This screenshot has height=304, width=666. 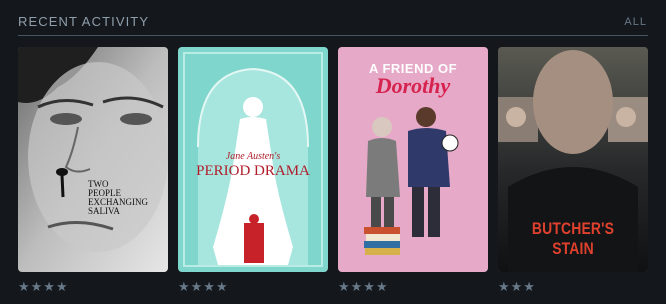 What do you see at coordinates (573, 238) in the screenshot?
I see `poster-main-title: BUTCHER'S STAIN` at bounding box center [573, 238].